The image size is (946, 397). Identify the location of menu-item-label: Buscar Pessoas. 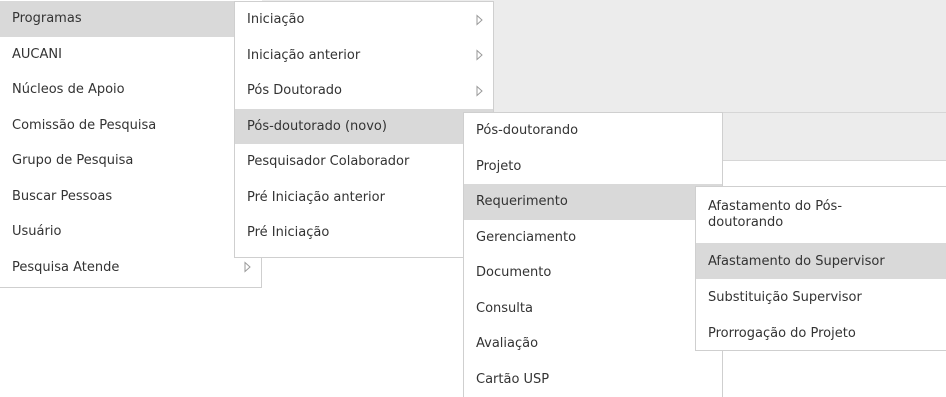
(62, 196).